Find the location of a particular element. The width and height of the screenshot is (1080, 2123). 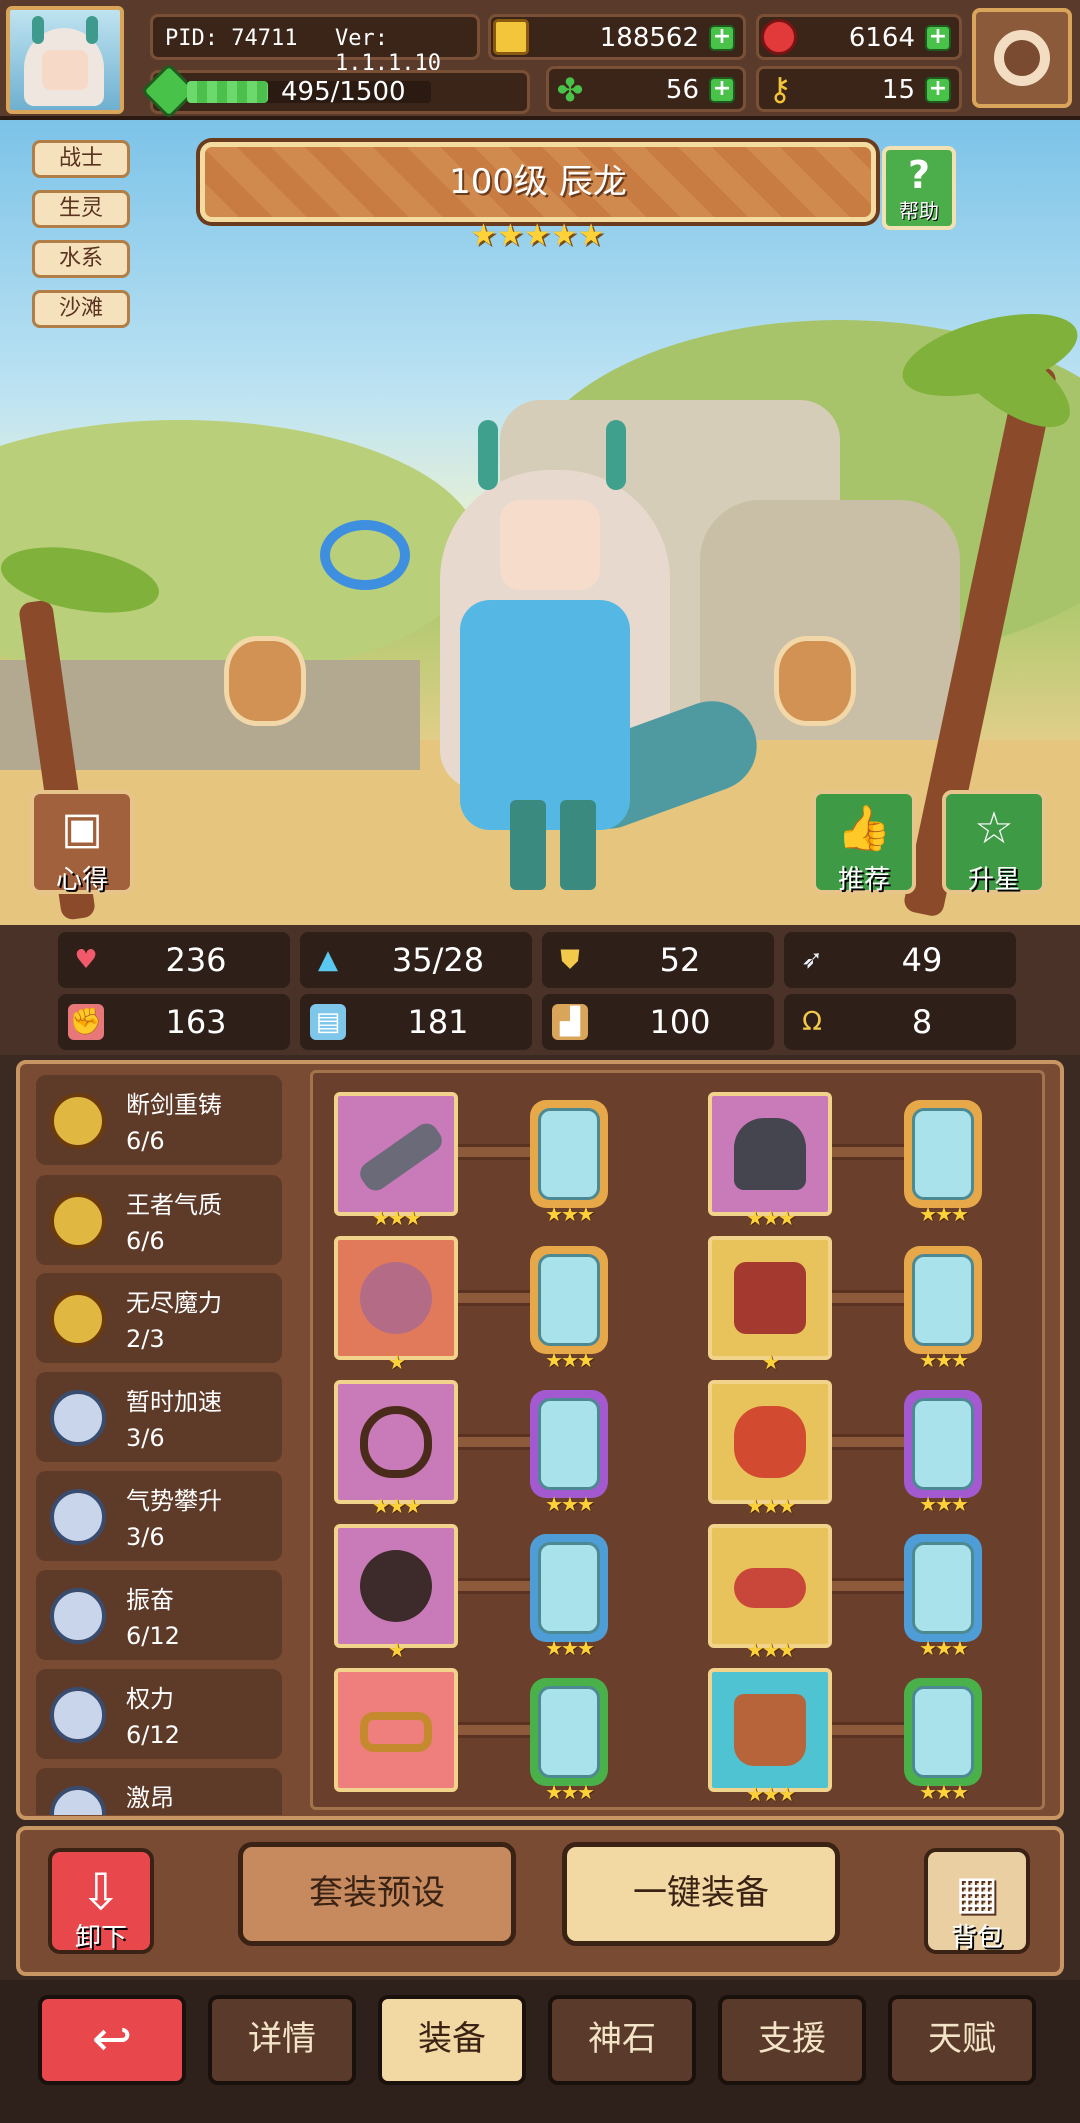

insight-button: ▣ 心得 is located at coordinates (82, 842).